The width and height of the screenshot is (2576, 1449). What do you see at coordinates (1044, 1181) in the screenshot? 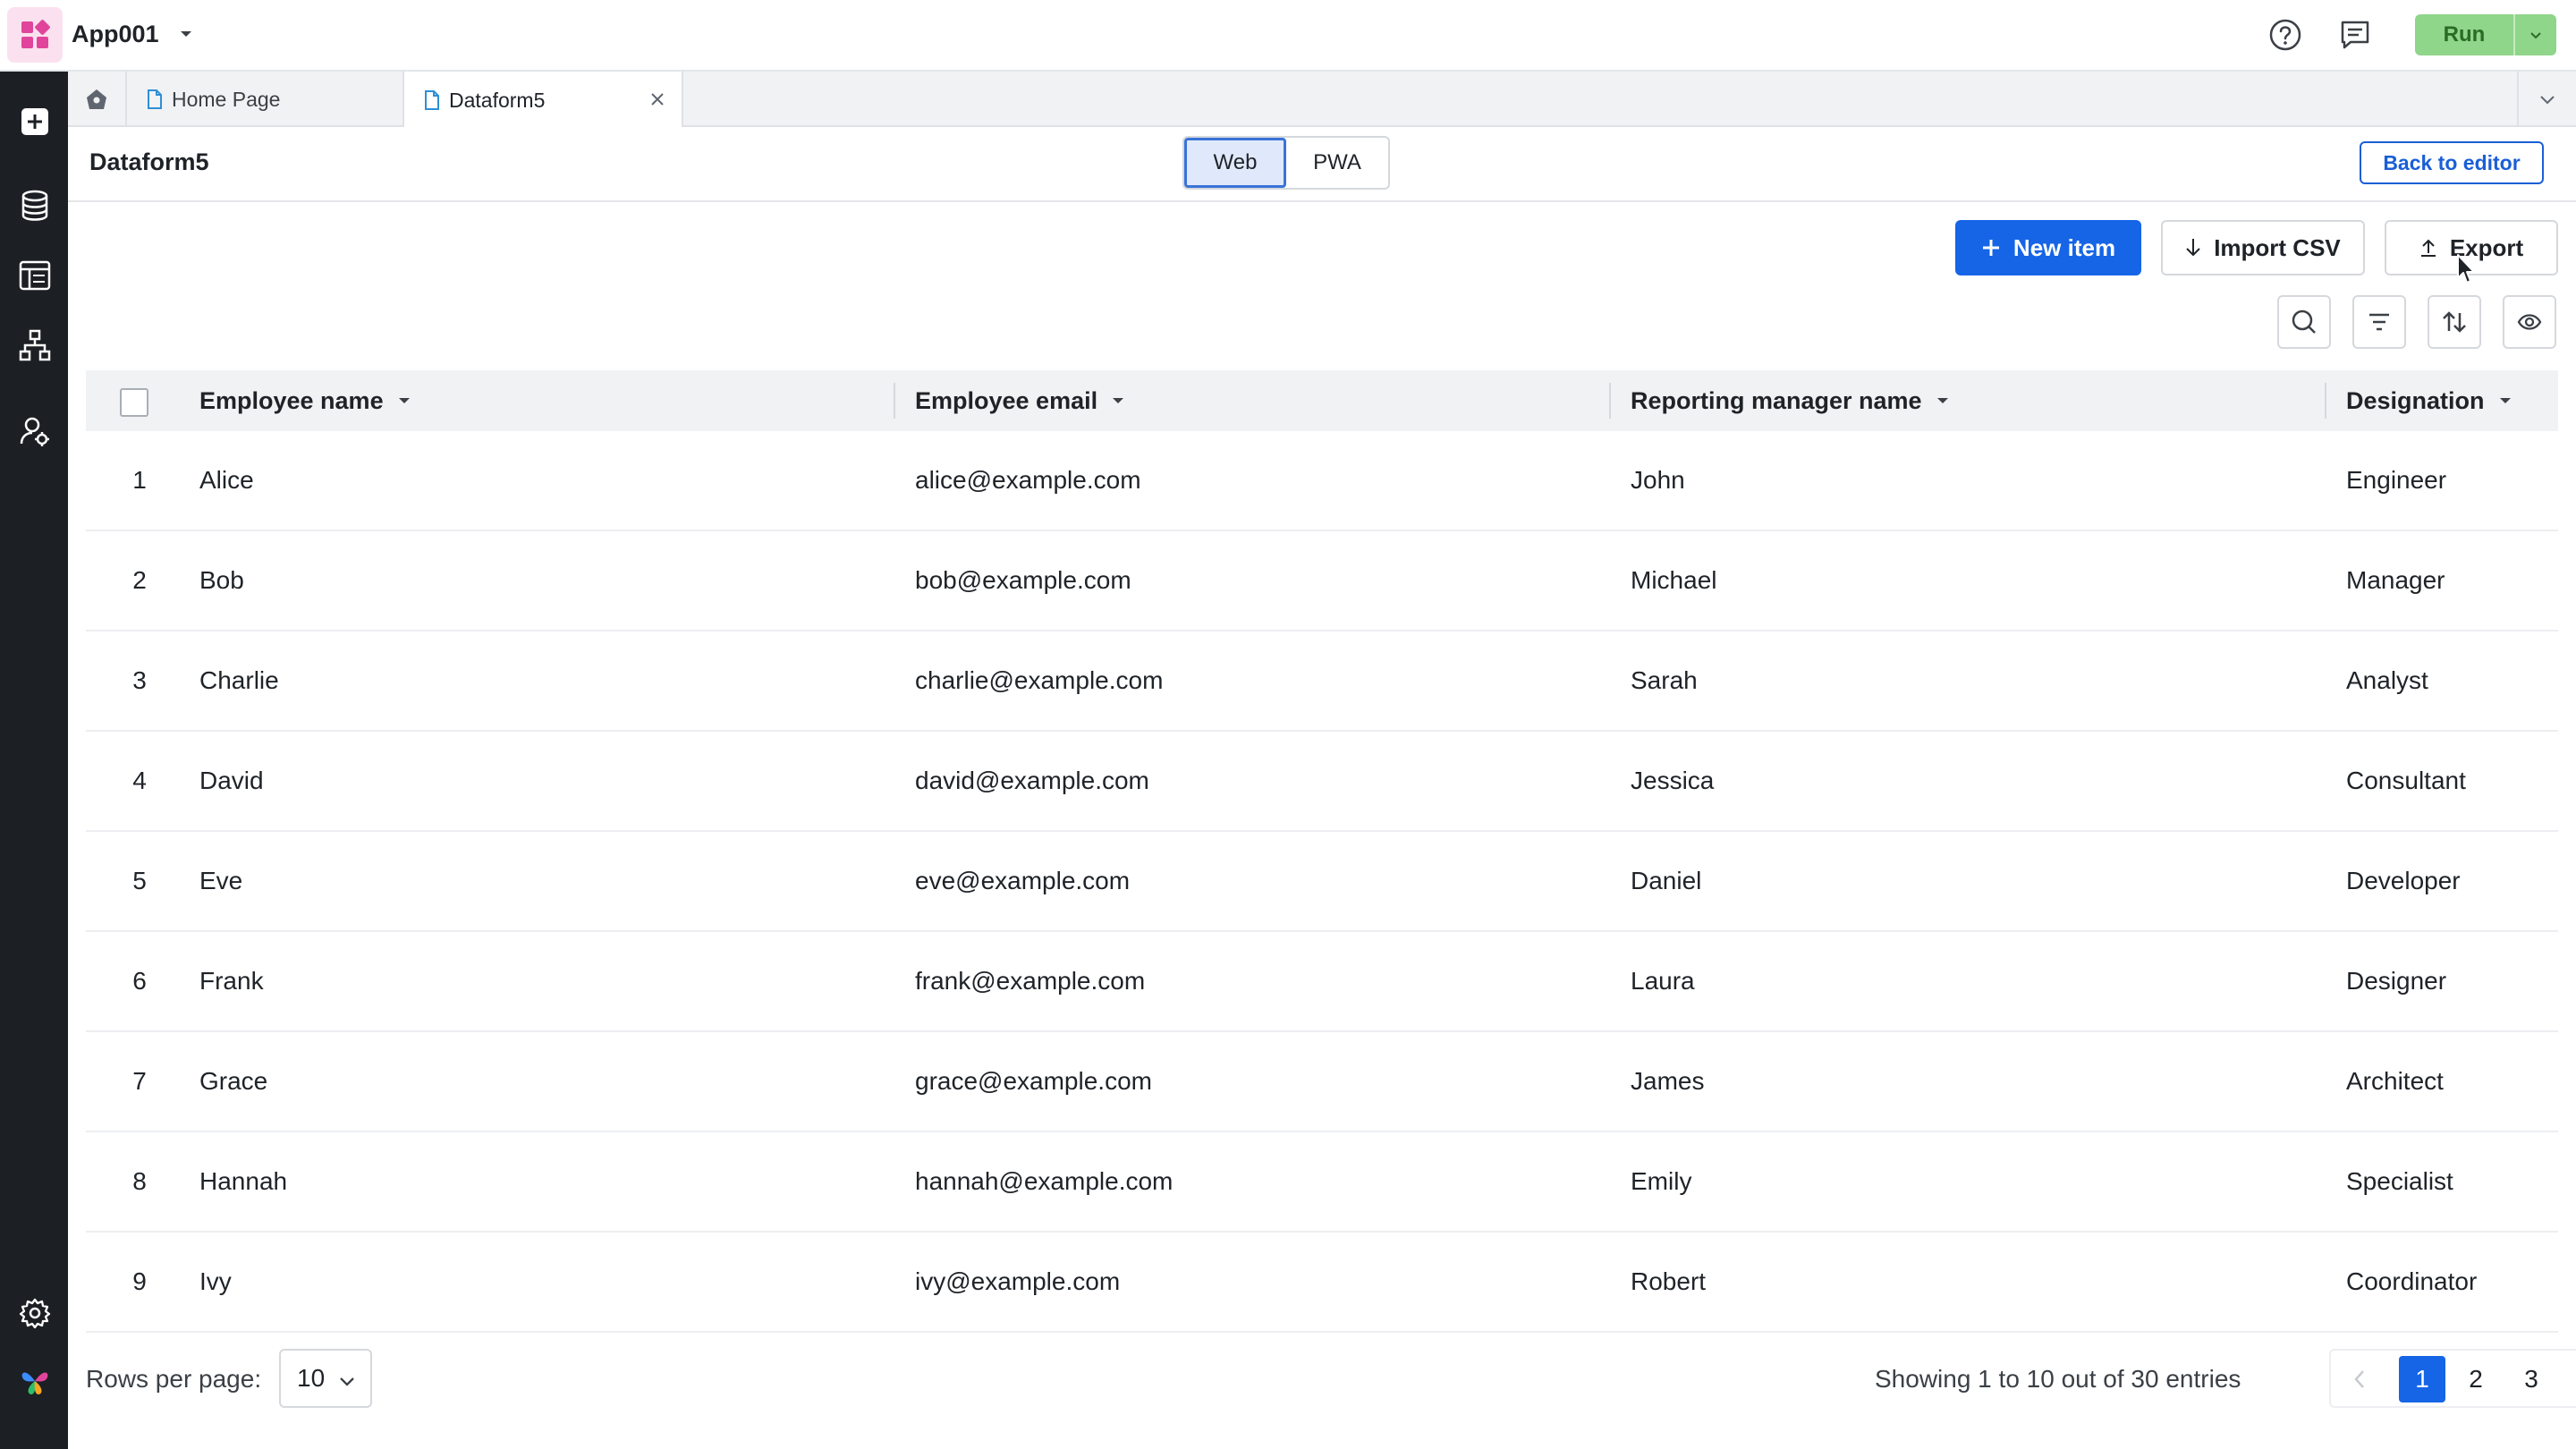
I see `cell-employee-email: hannah@example.com` at bounding box center [1044, 1181].